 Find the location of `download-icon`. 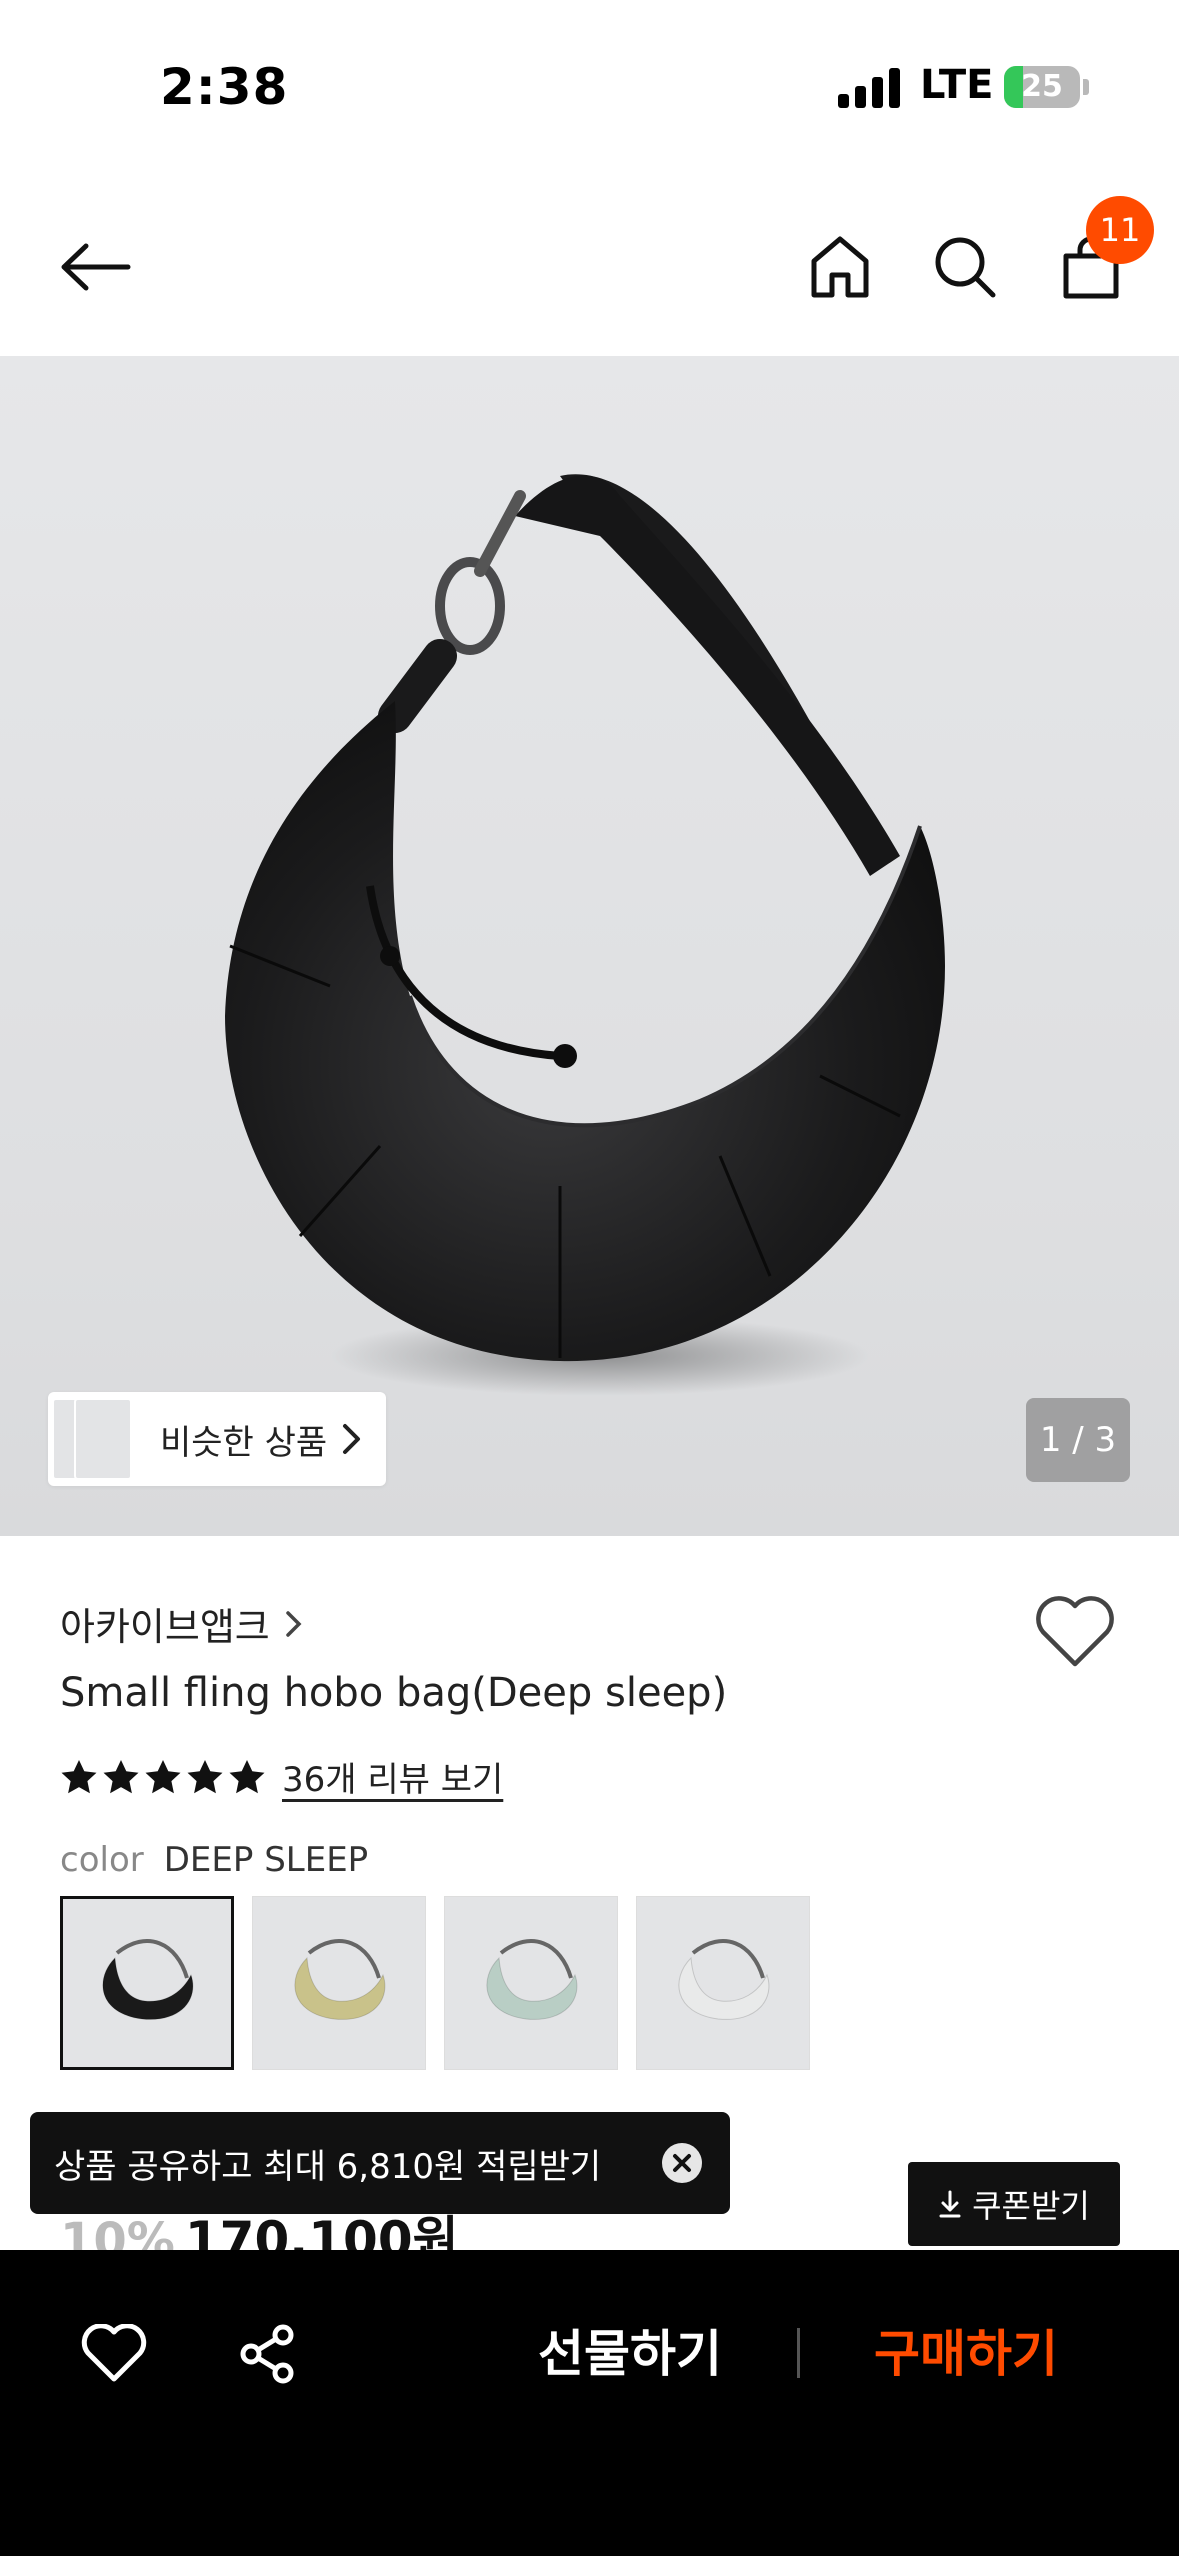

download-icon is located at coordinates (950, 2204).